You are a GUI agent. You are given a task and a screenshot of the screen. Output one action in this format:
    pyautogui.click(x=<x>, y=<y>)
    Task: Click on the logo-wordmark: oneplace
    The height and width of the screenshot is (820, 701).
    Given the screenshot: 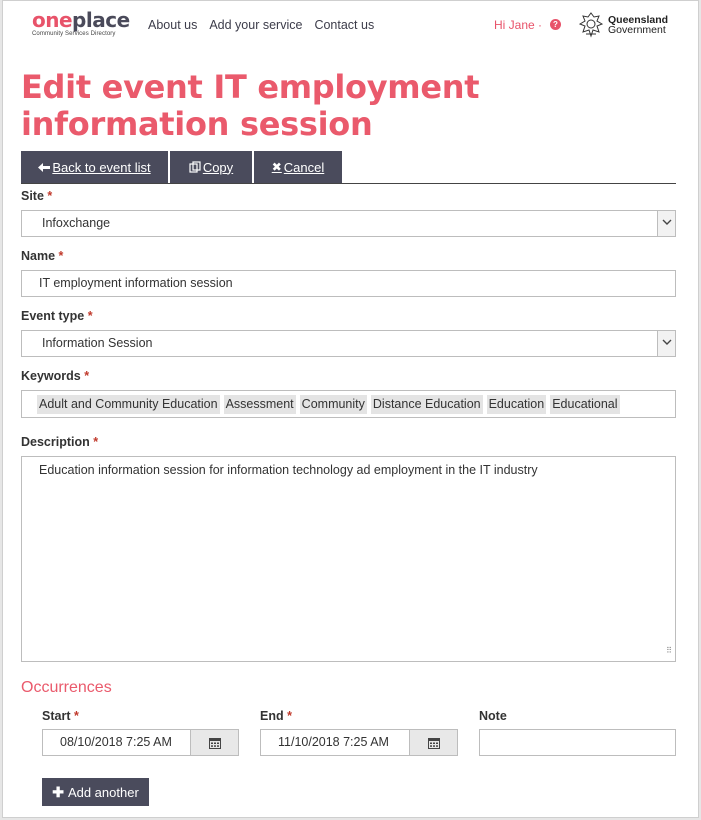 What is the action you would take?
    pyautogui.click(x=81, y=20)
    